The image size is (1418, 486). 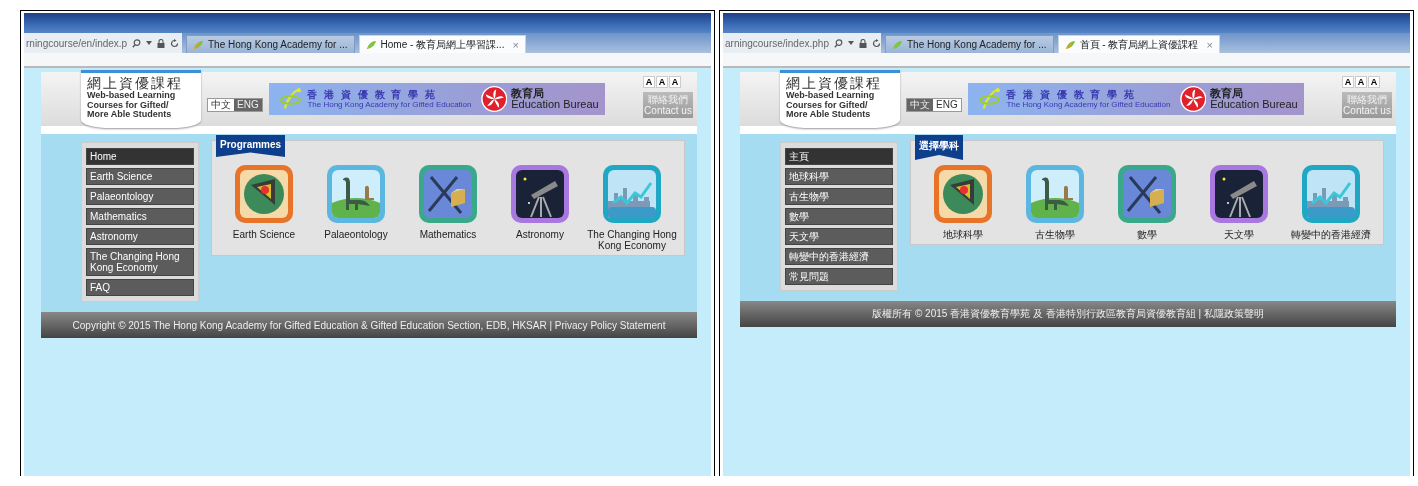 What do you see at coordinates (140, 287) in the screenshot?
I see `menu-item: FAQ` at bounding box center [140, 287].